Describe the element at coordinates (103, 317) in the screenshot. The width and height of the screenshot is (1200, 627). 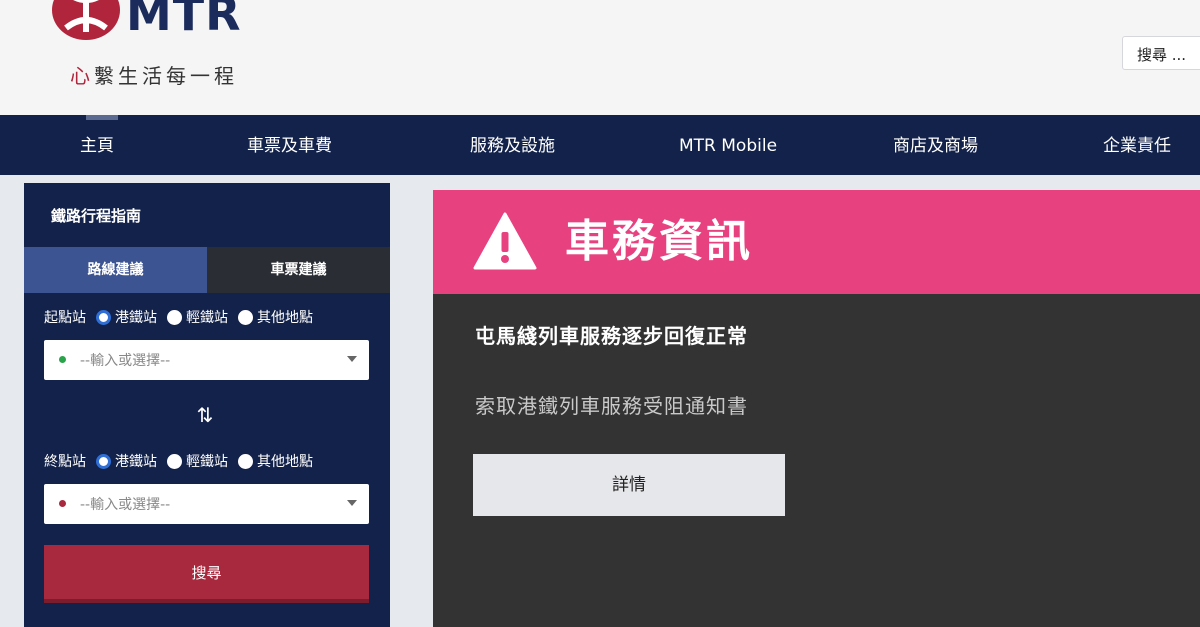
I see `origin-mtr-radio` at that location.